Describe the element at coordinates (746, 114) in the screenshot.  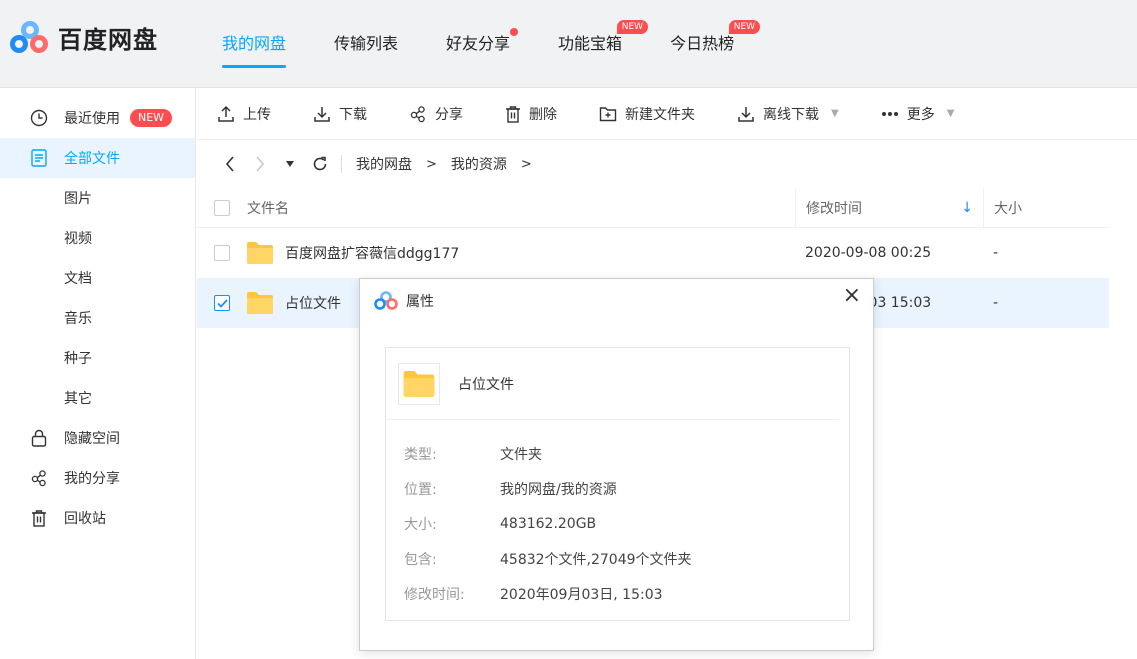
I see `offline-download-icon` at that location.